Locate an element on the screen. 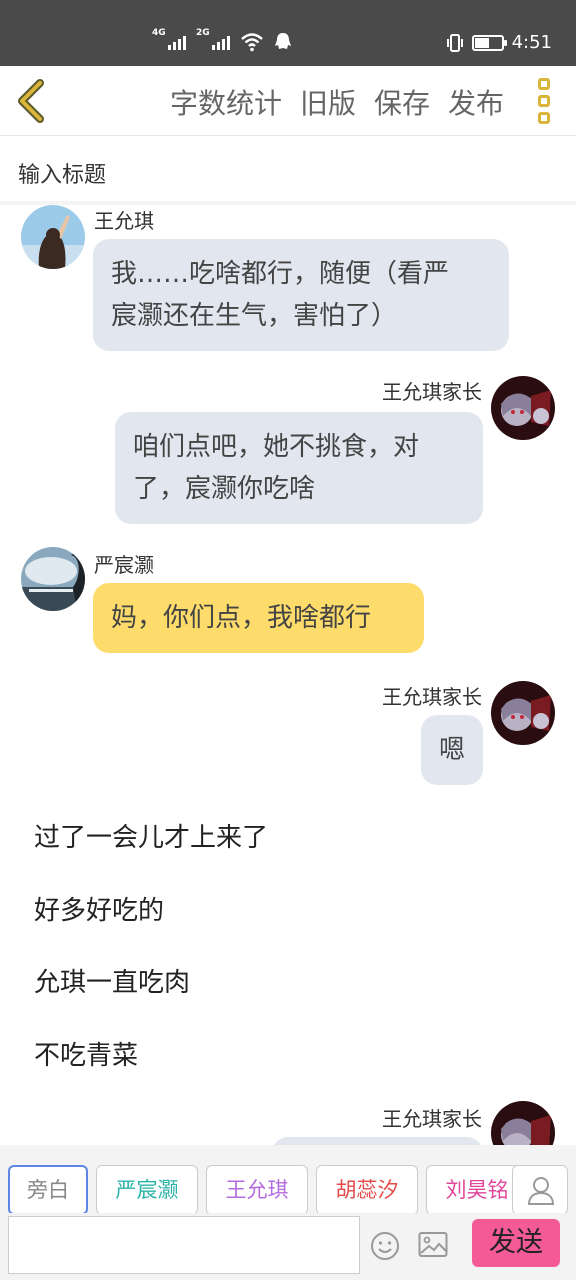 This screenshot has width=576, height=1280. smiley-icon is located at coordinates (385, 1246).